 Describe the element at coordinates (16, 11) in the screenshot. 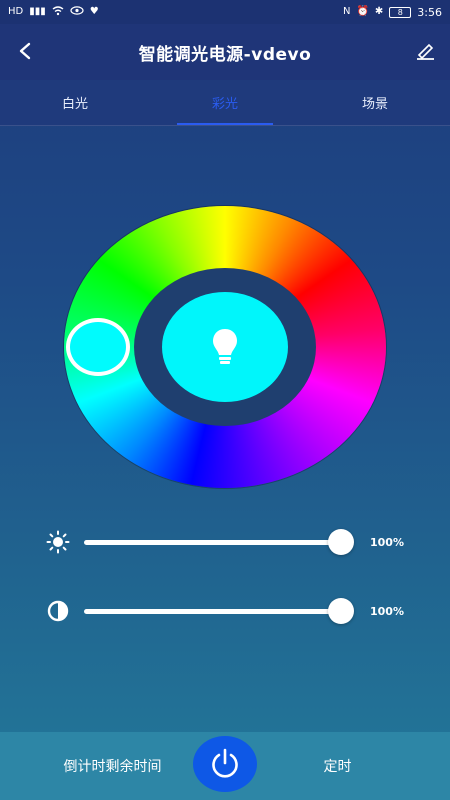

I see `hd-icon: HD` at that location.